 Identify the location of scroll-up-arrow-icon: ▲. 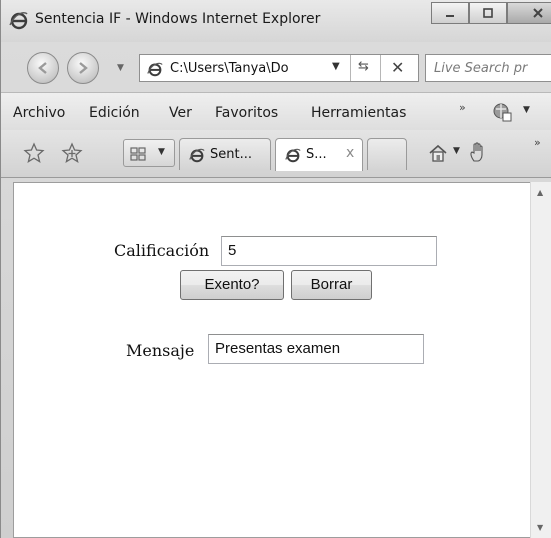
(540, 192).